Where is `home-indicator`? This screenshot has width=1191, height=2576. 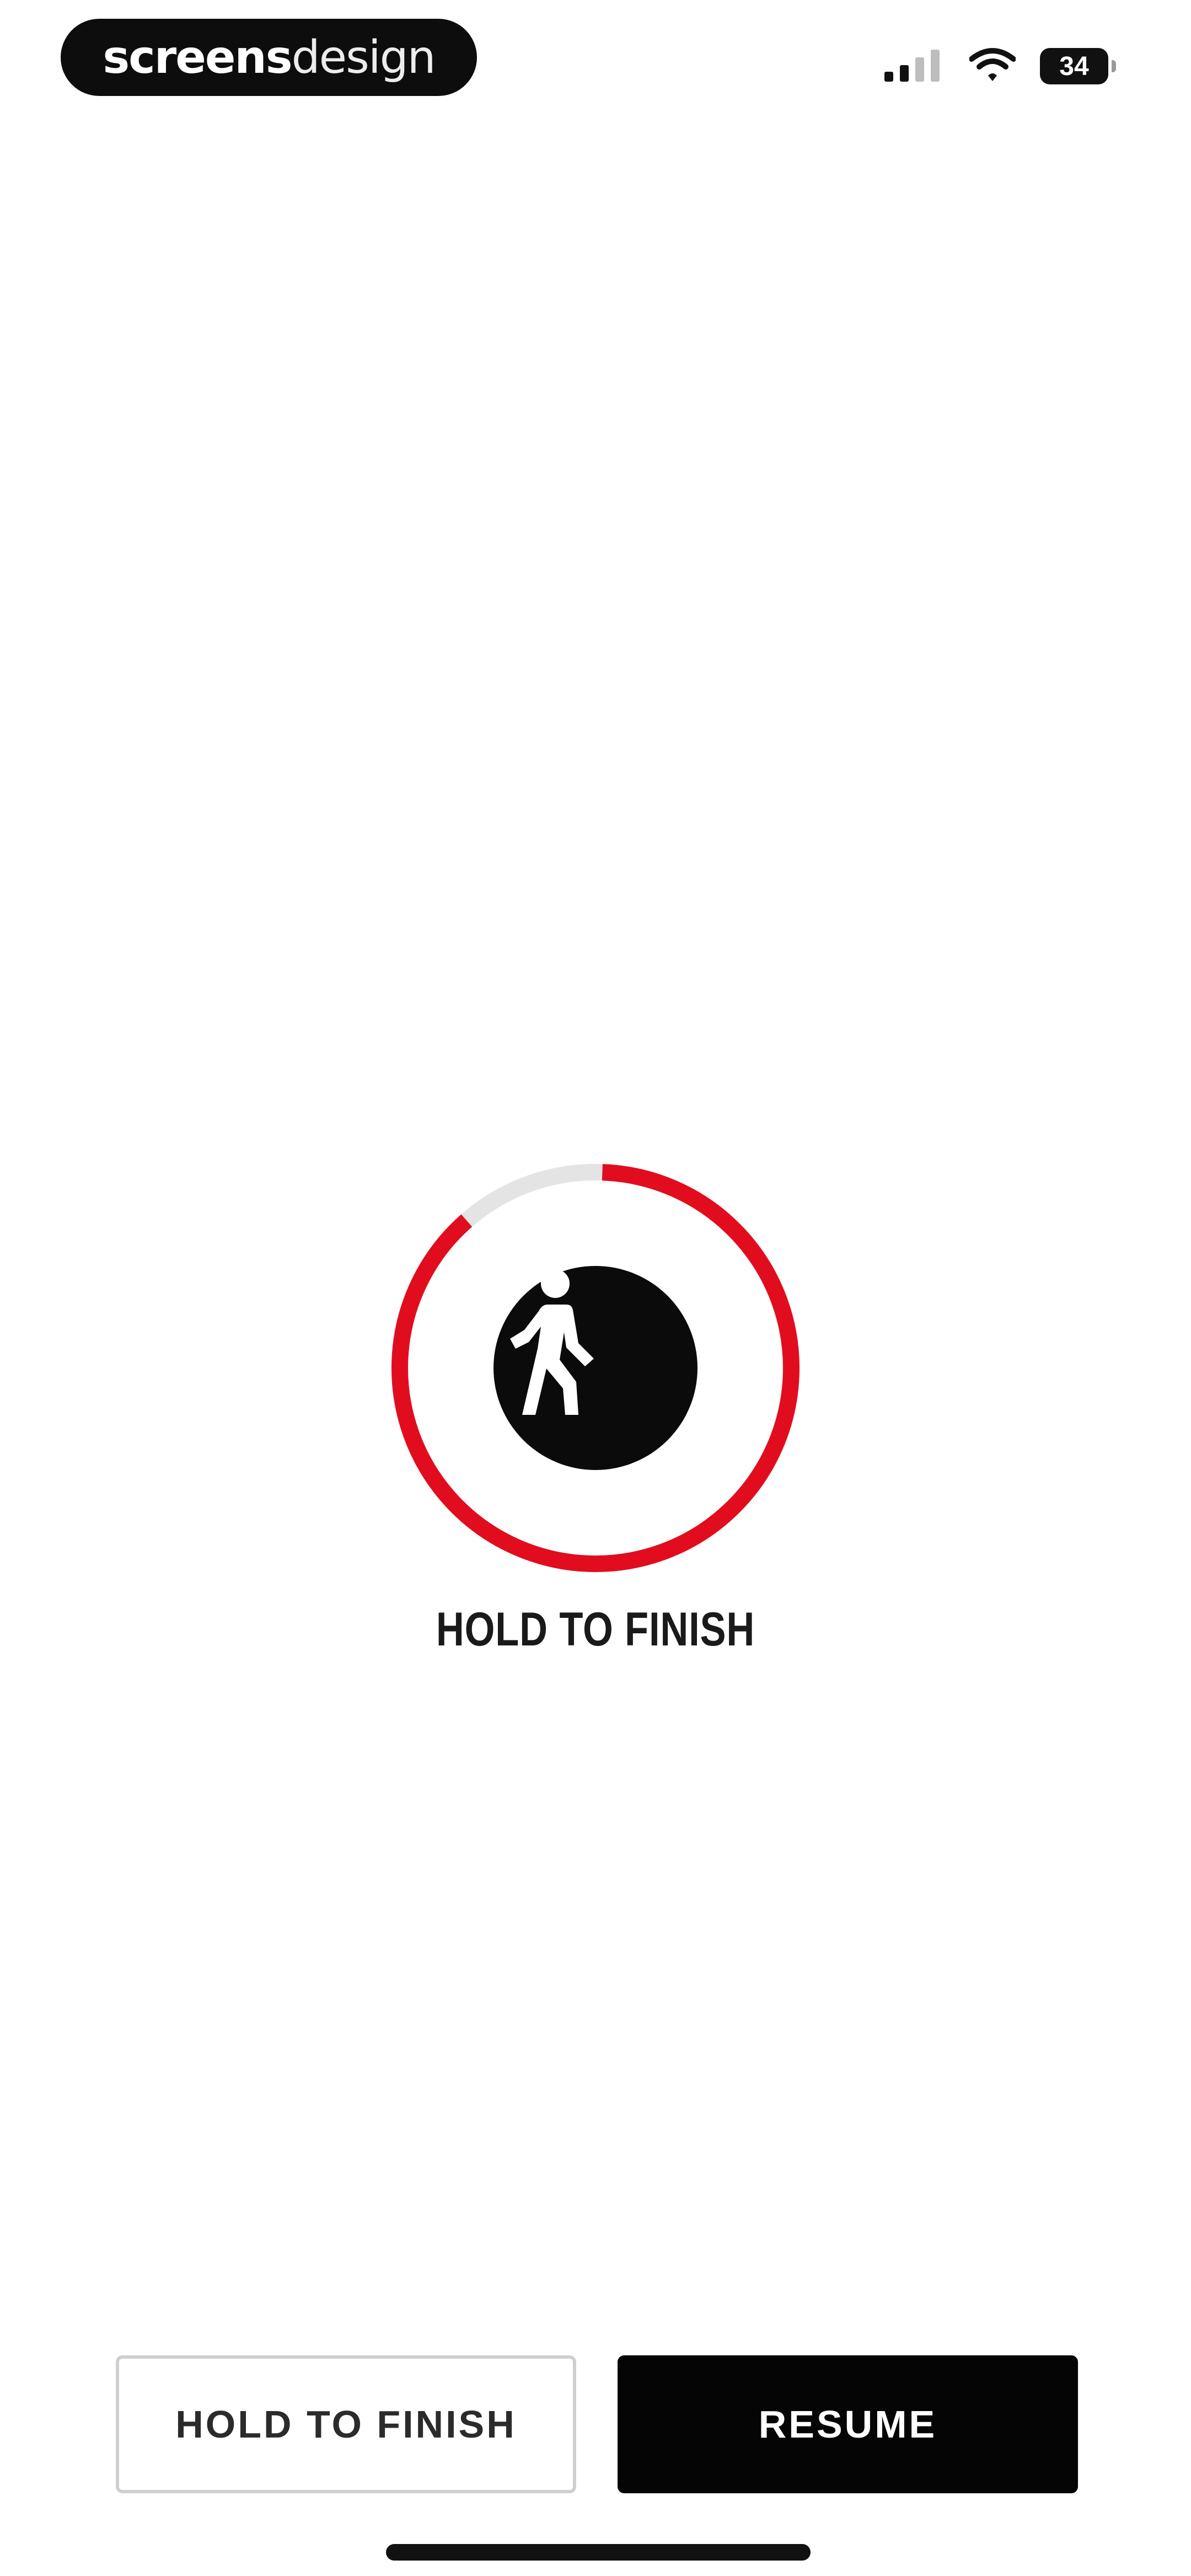
home-indicator is located at coordinates (598, 2552).